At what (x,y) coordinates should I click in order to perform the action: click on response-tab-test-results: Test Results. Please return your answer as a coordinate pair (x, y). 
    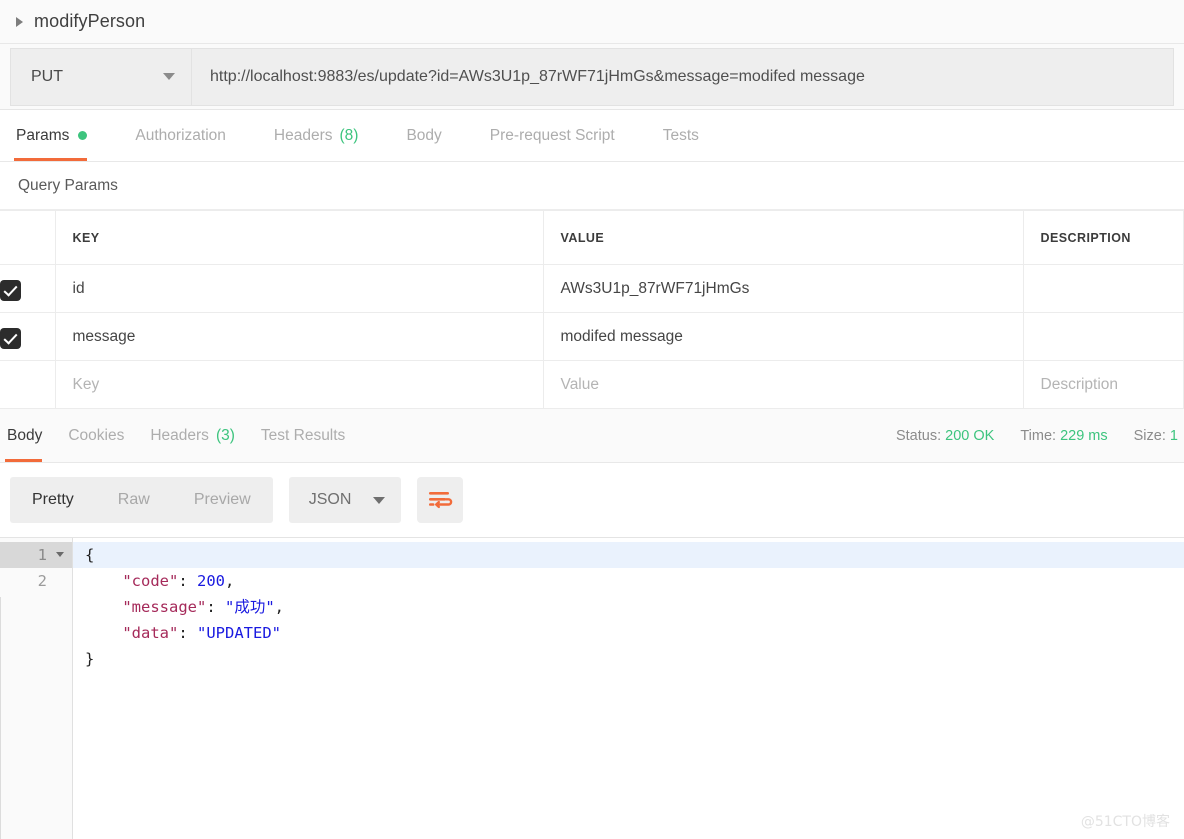
    Looking at the image, I should click on (310, 435).